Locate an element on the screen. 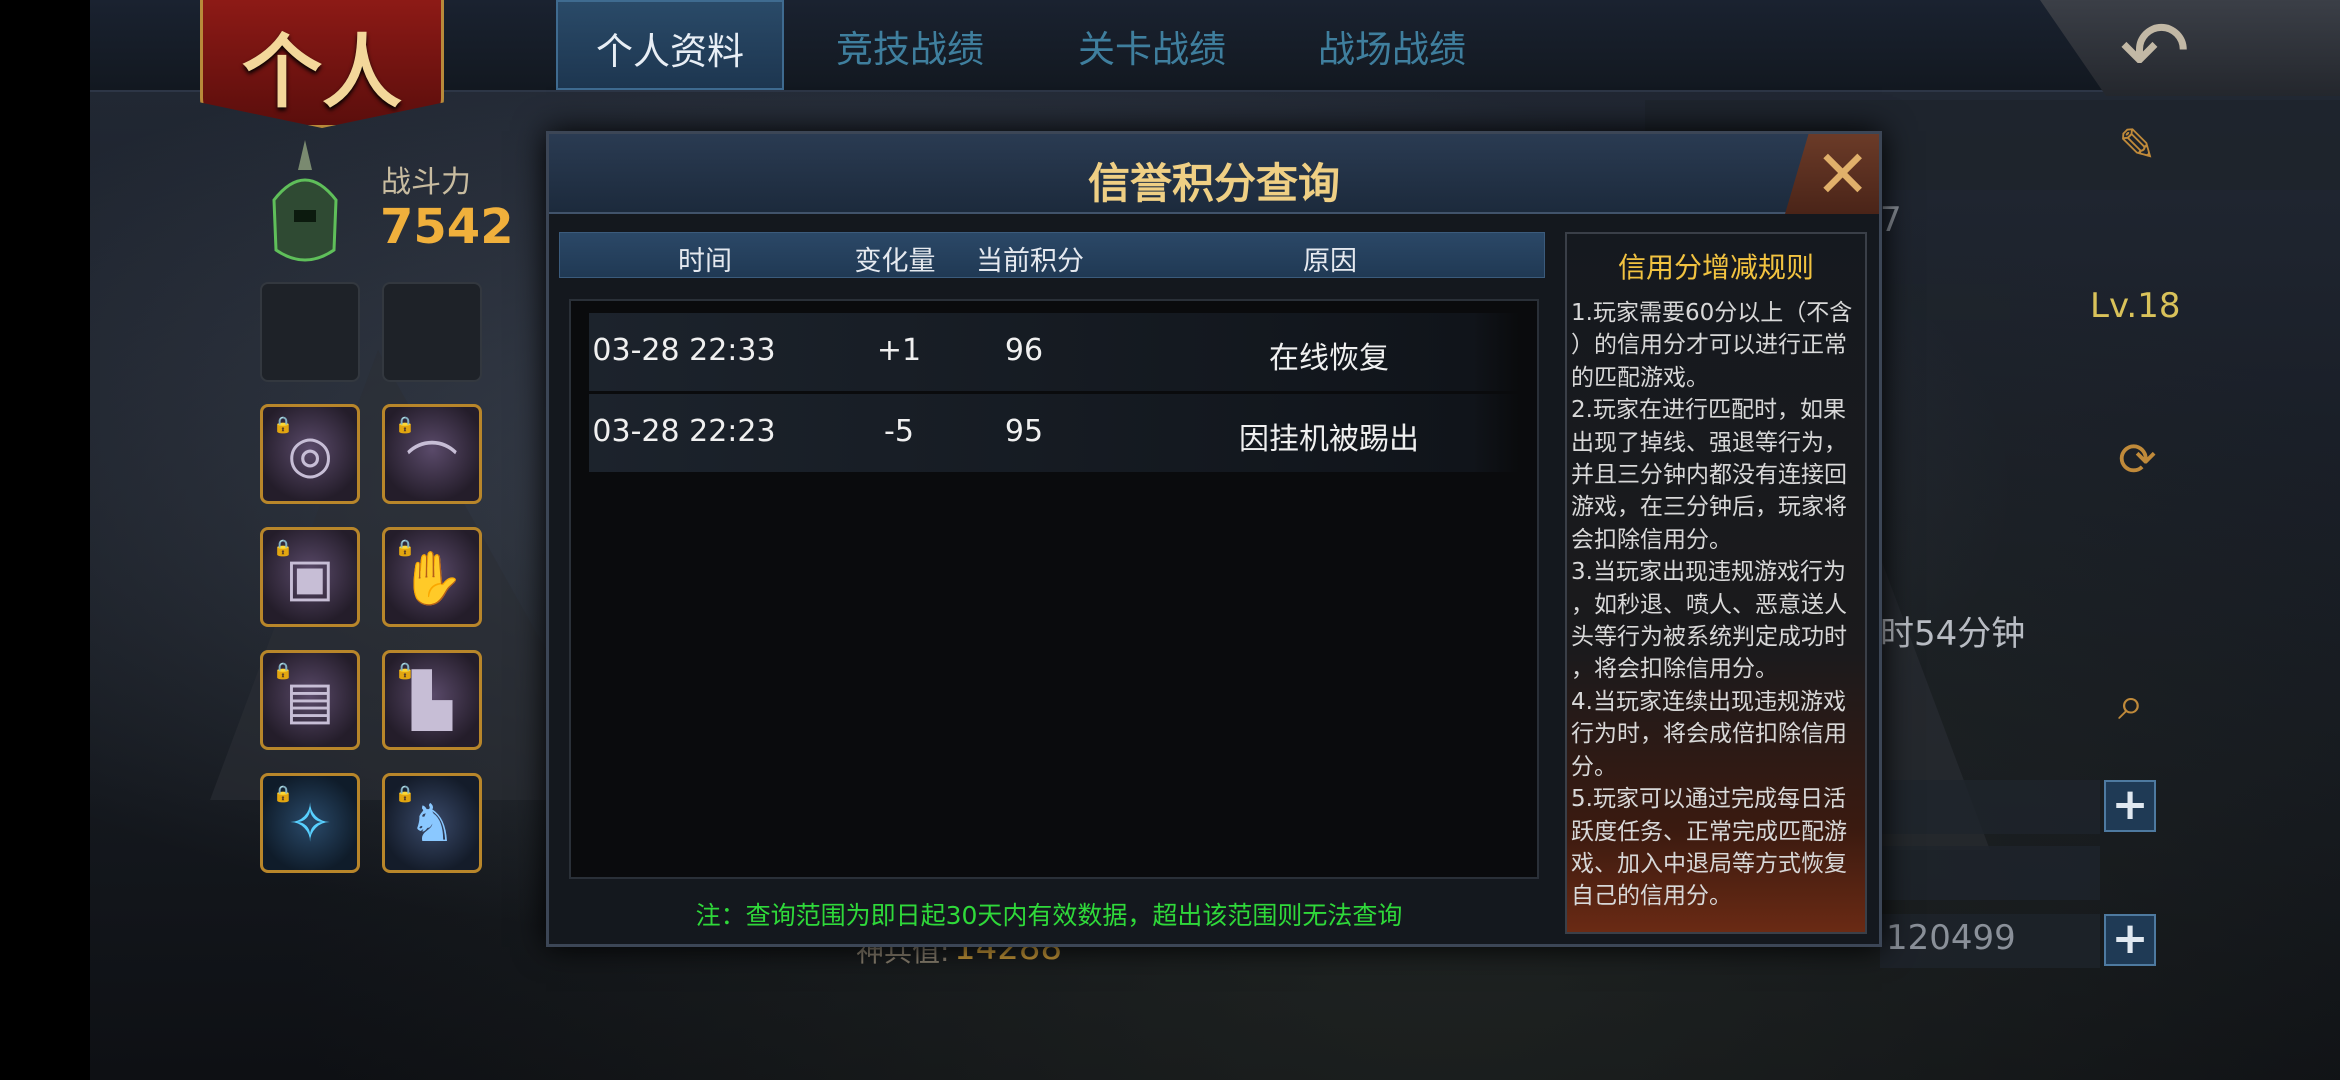  rules-title: 信用分增减规则 is located at coordinates (1715, 267).